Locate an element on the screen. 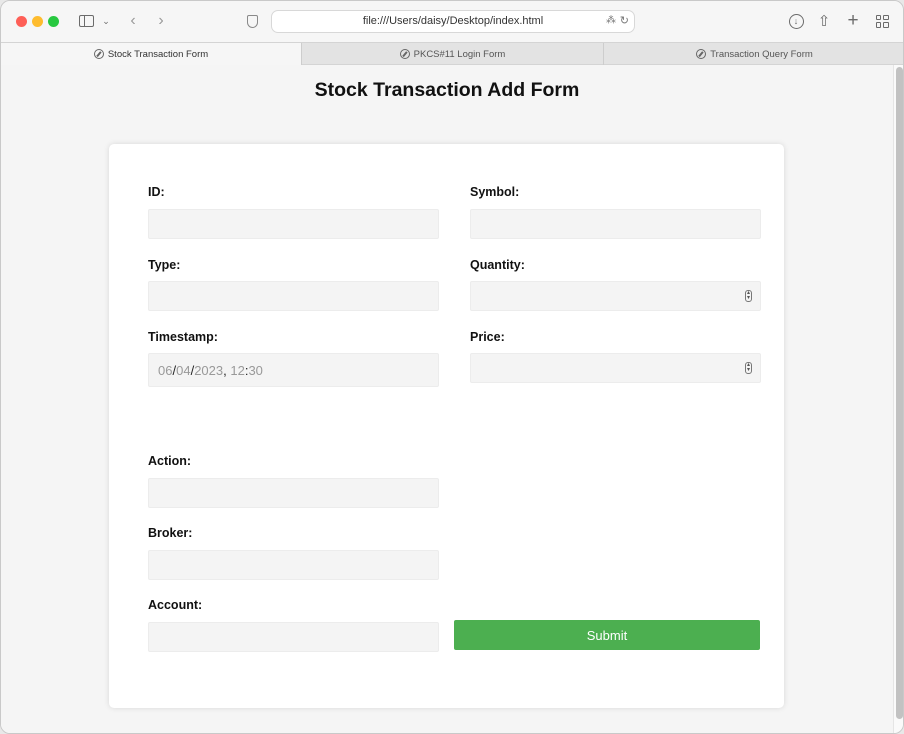  url-text: file:///Users/daisy/Desktop/index.html is located at coordinates (453, 21).